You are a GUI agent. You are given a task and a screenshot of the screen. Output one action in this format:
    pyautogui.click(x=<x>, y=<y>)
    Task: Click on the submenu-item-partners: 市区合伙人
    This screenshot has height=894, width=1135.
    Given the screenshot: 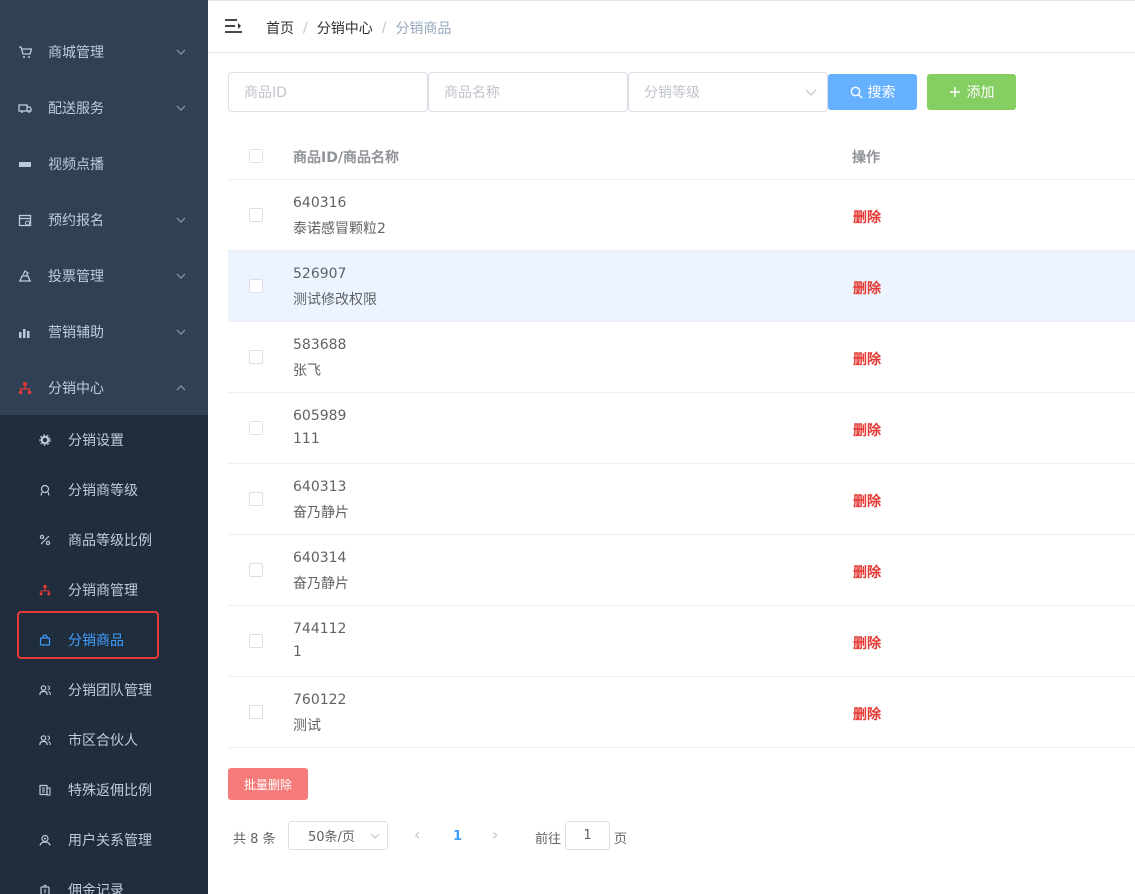 What is the action you would take?
    pyautogui.click(x=104, y=740)
    